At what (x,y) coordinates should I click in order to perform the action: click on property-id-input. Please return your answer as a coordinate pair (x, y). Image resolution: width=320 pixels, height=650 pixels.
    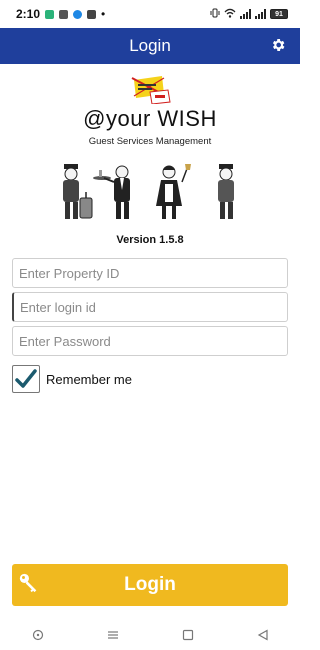
    Looking at the image, I should click on (150, 273).